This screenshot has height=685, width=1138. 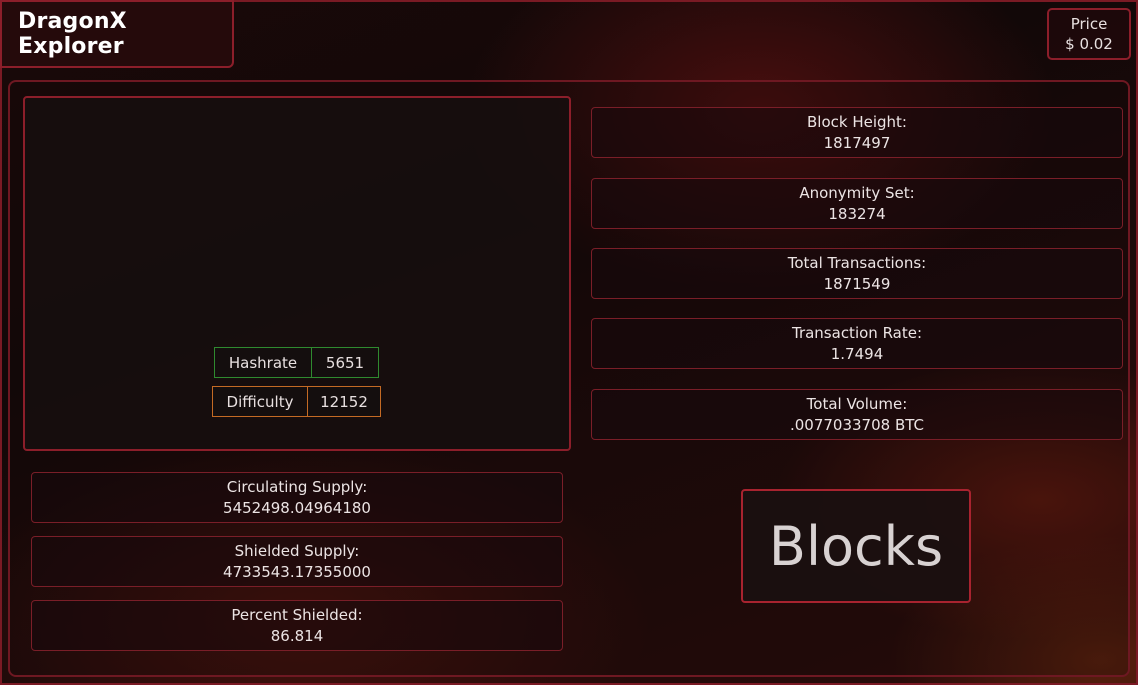 What do you see at coordinates (345, 362) in the screenshot?
I see `hashrate-value: 5651` at bounding box center [345, 362].